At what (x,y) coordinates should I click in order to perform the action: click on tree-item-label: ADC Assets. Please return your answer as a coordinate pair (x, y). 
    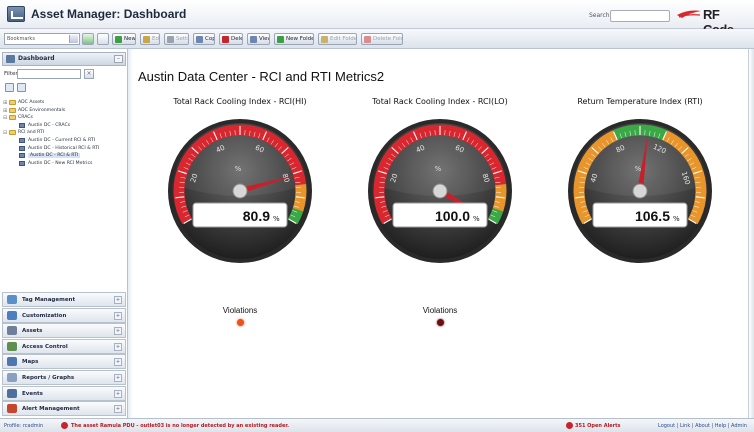
    Looking at the image, I should click on (31, 102).